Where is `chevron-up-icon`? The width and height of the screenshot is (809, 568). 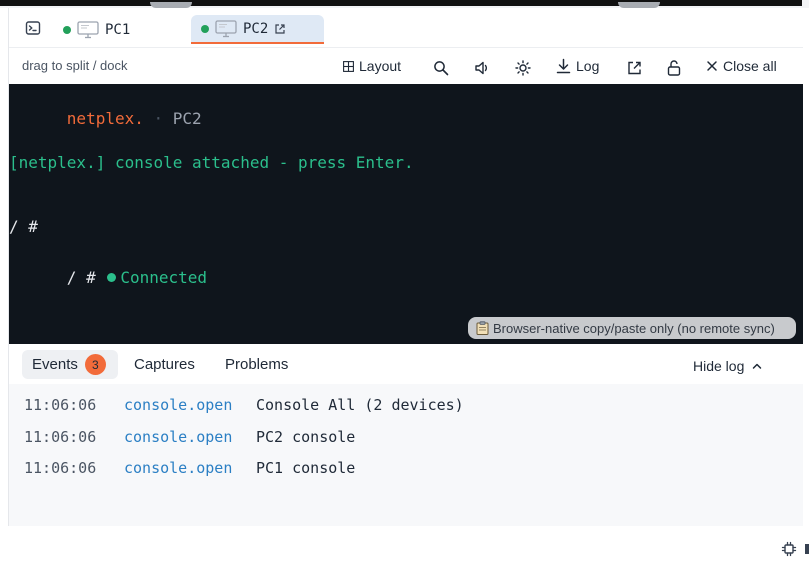
chevron-up-icon is located at coordinates (757, 366).